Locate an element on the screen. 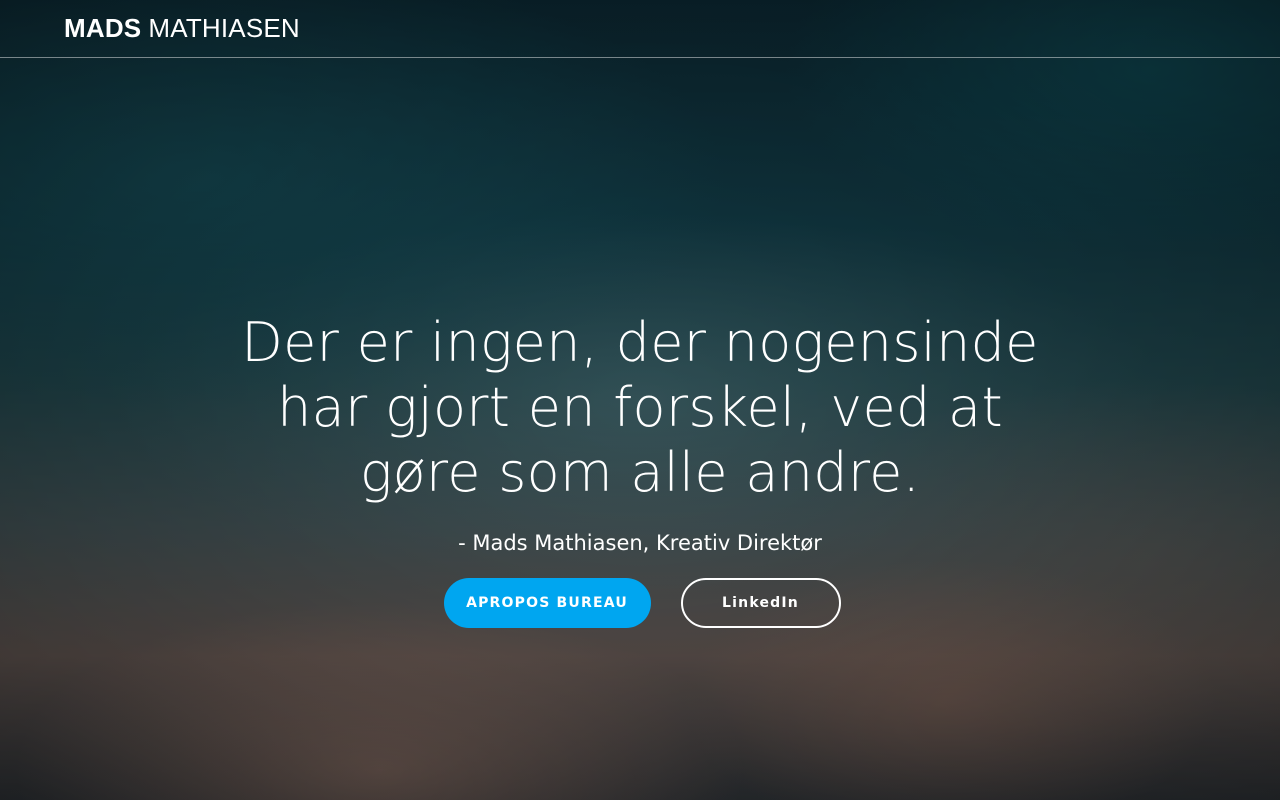  brand-logo-link: MADS MATHIASEN is located at coordinates (182, 28).